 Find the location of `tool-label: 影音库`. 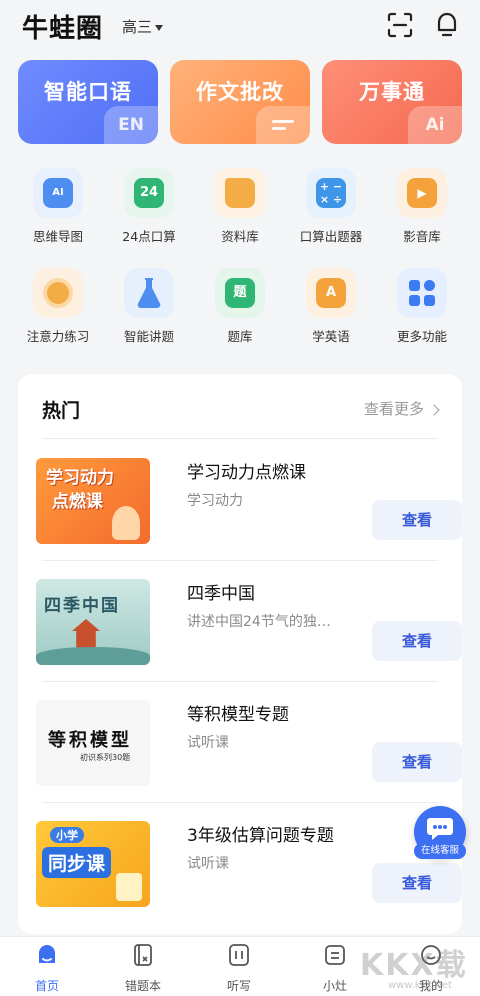

tool-label: 影音库 is located at coordinates (422, 236).